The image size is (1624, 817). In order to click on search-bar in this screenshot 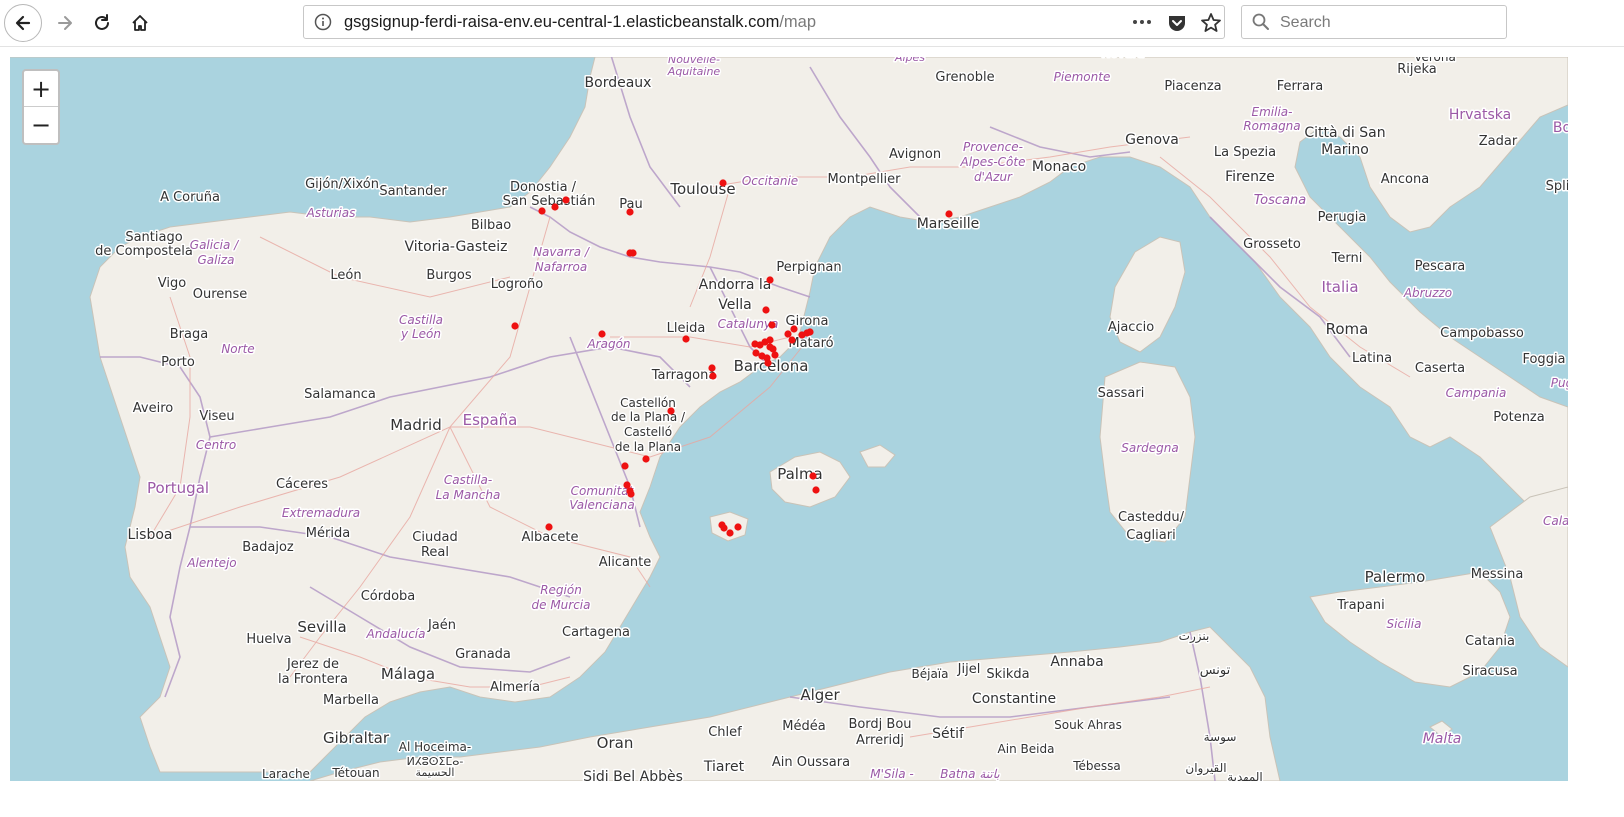, I will do `click(1374, 22)`.